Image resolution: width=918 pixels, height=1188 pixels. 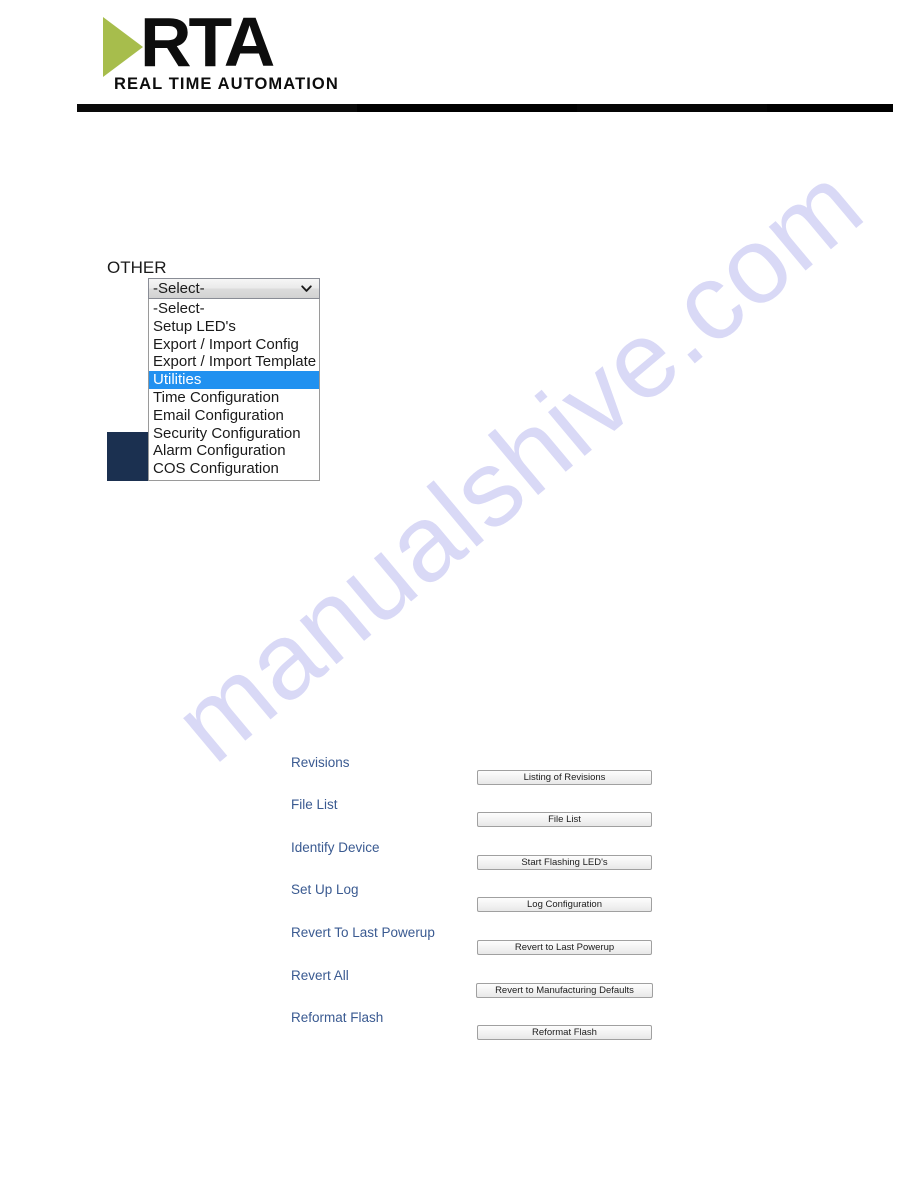 What do you see at coordinates (320, 975) in the screenshot?
I see `utility-label: Revert All` at bounding box center [320, 975].